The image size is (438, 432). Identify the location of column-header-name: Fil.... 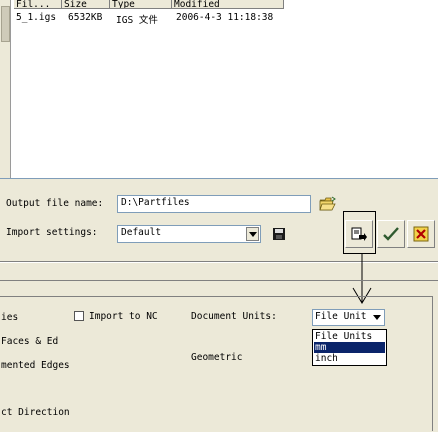
(38, 4).